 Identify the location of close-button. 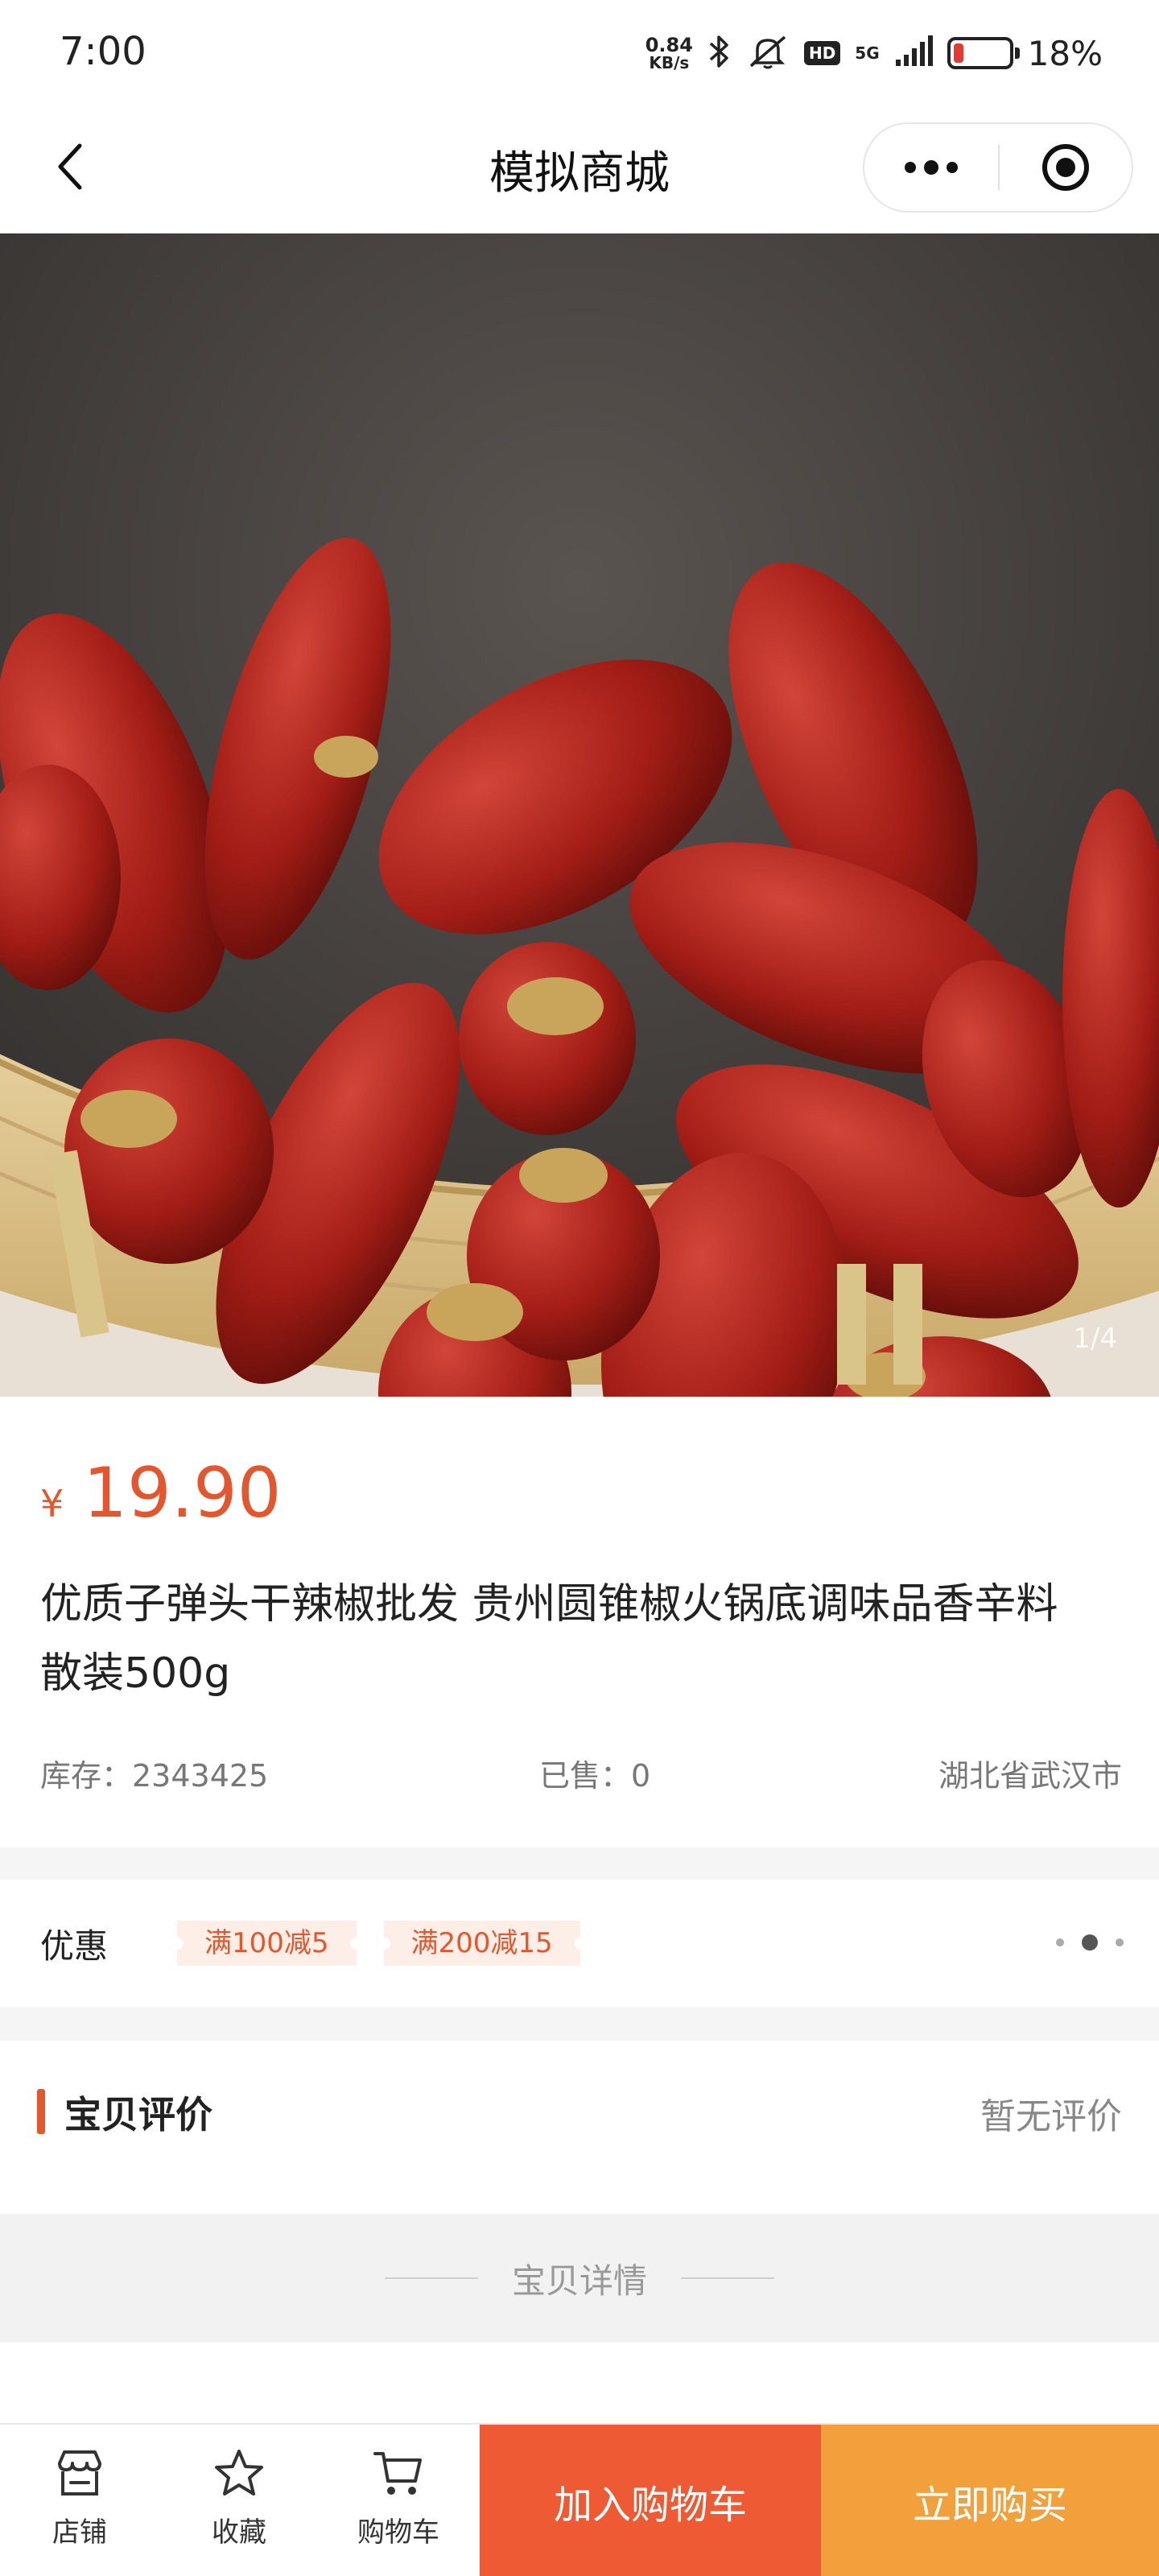
(1066, 167).